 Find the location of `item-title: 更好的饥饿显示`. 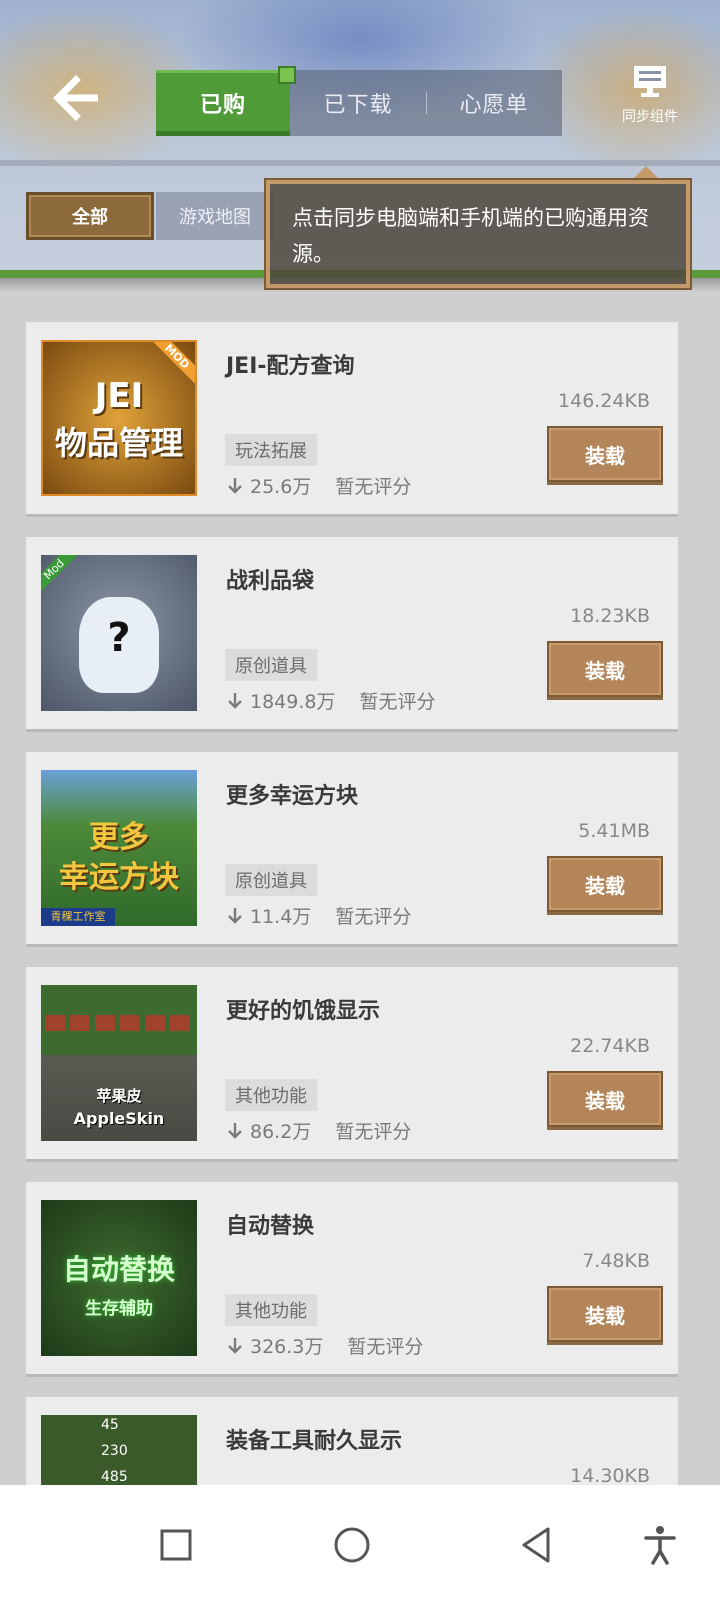

item-title: 更好的饥饿显示 is located at coordinates (303, 1011).